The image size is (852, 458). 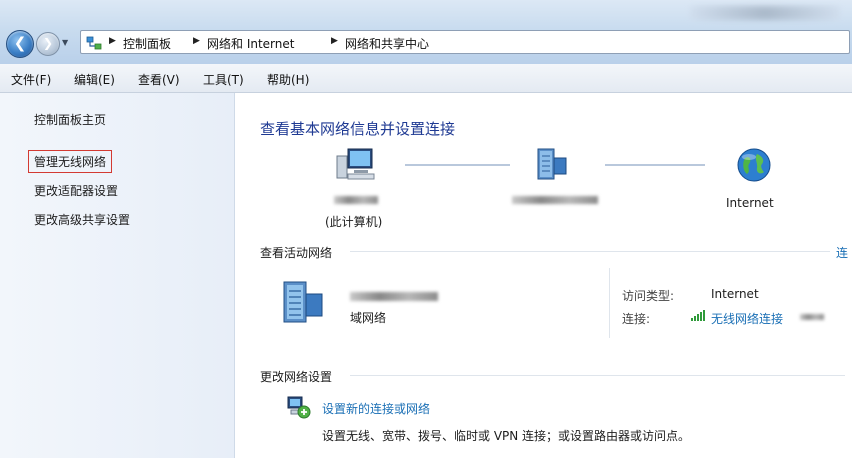 I want to click on breadcrumb-network-sharing-center: 网络和共享中心, so click(x=387, y=43).